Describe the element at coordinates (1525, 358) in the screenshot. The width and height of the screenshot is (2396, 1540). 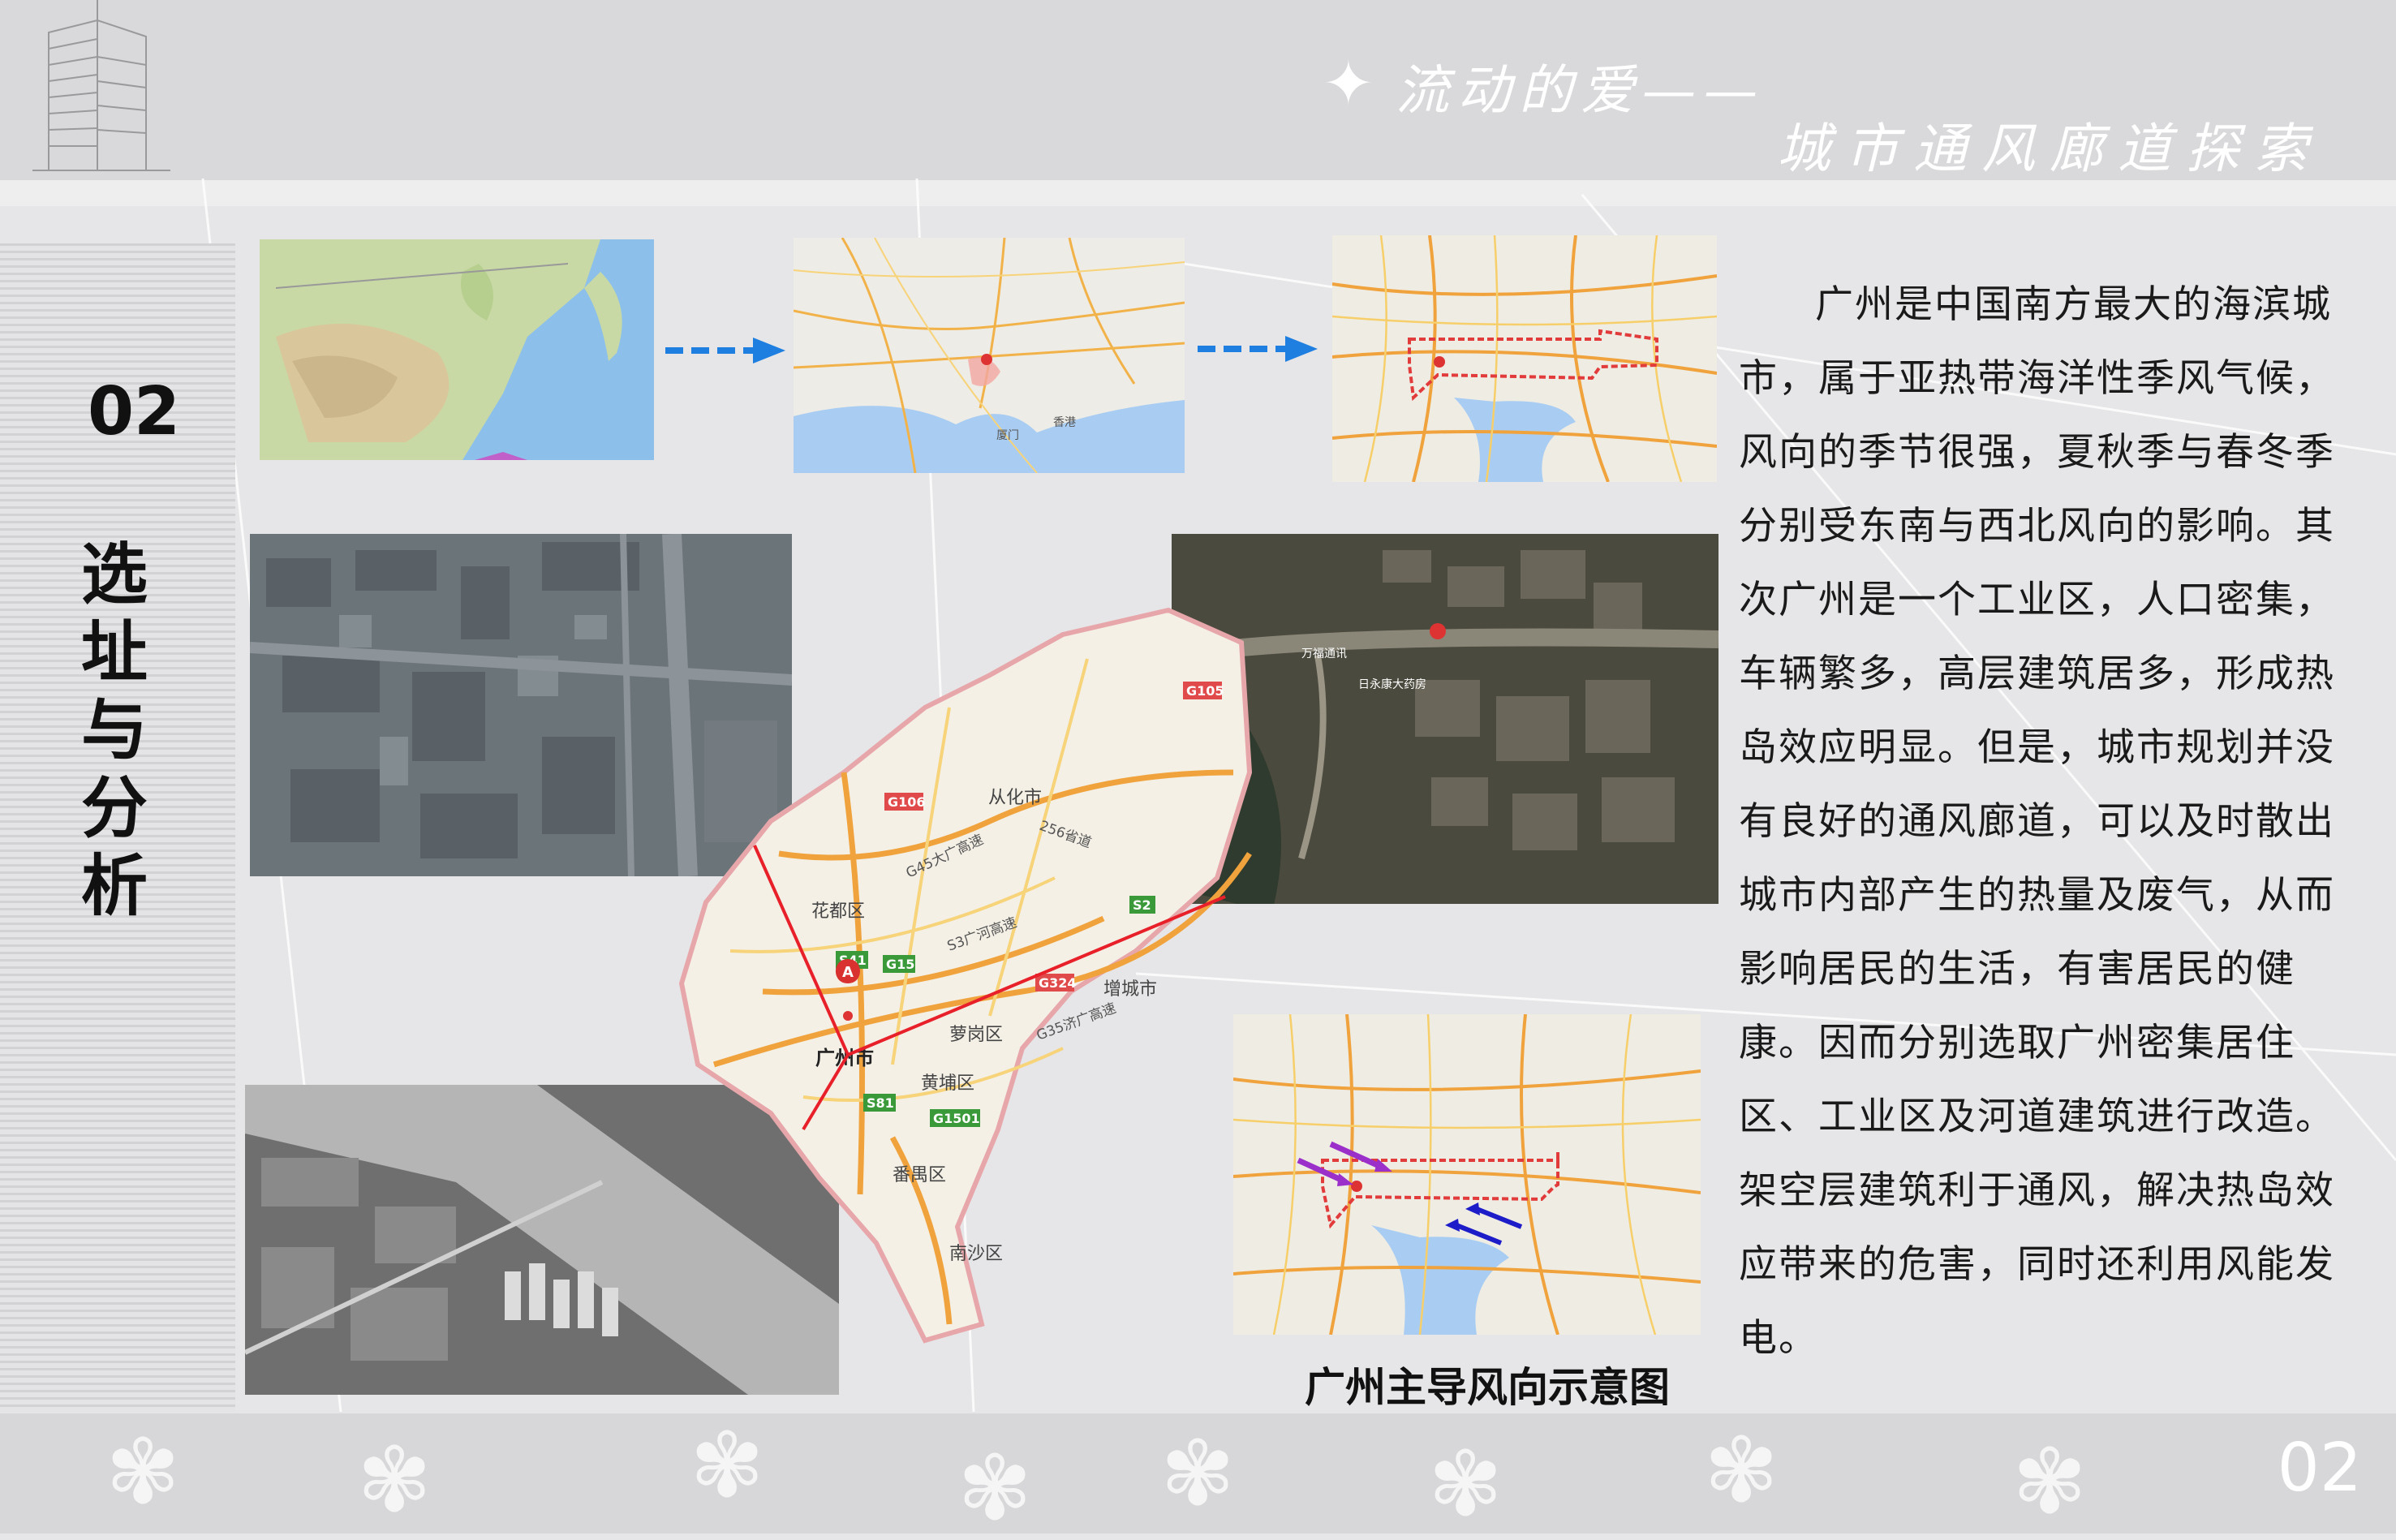
I see `guangzhou-city-map` at that location.